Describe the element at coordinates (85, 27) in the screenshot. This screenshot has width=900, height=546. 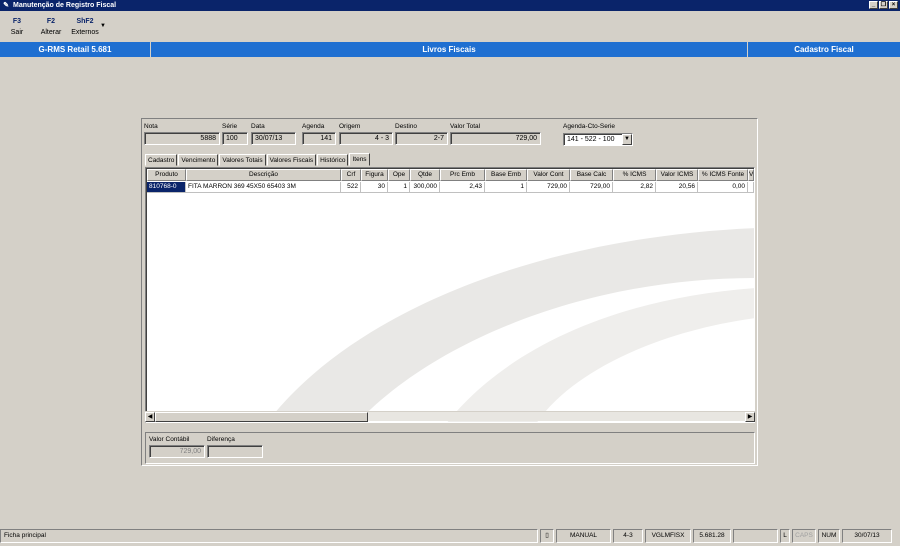
I see `externos-button: ShF2 Externos` at that location.